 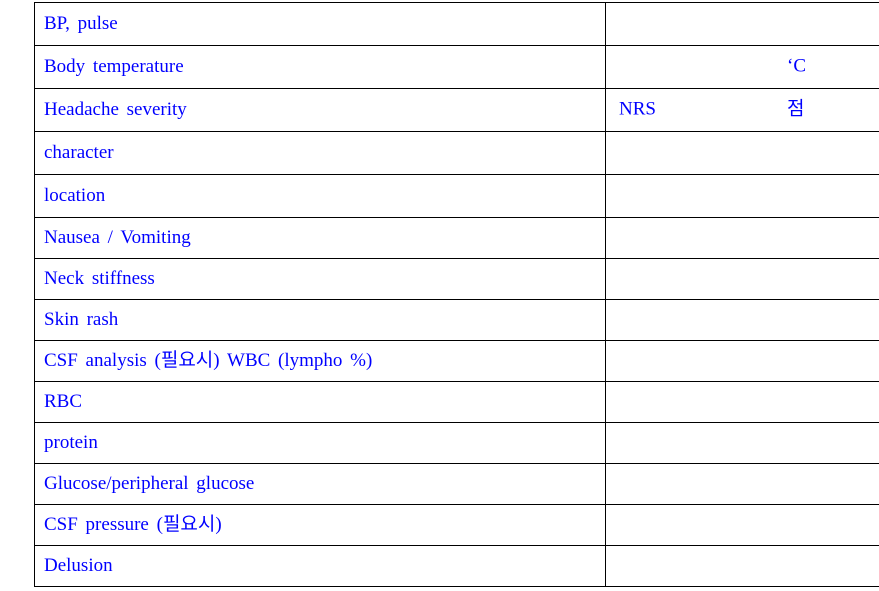 I want to click on row-label: Headache severity, so click(x=115, y=109).